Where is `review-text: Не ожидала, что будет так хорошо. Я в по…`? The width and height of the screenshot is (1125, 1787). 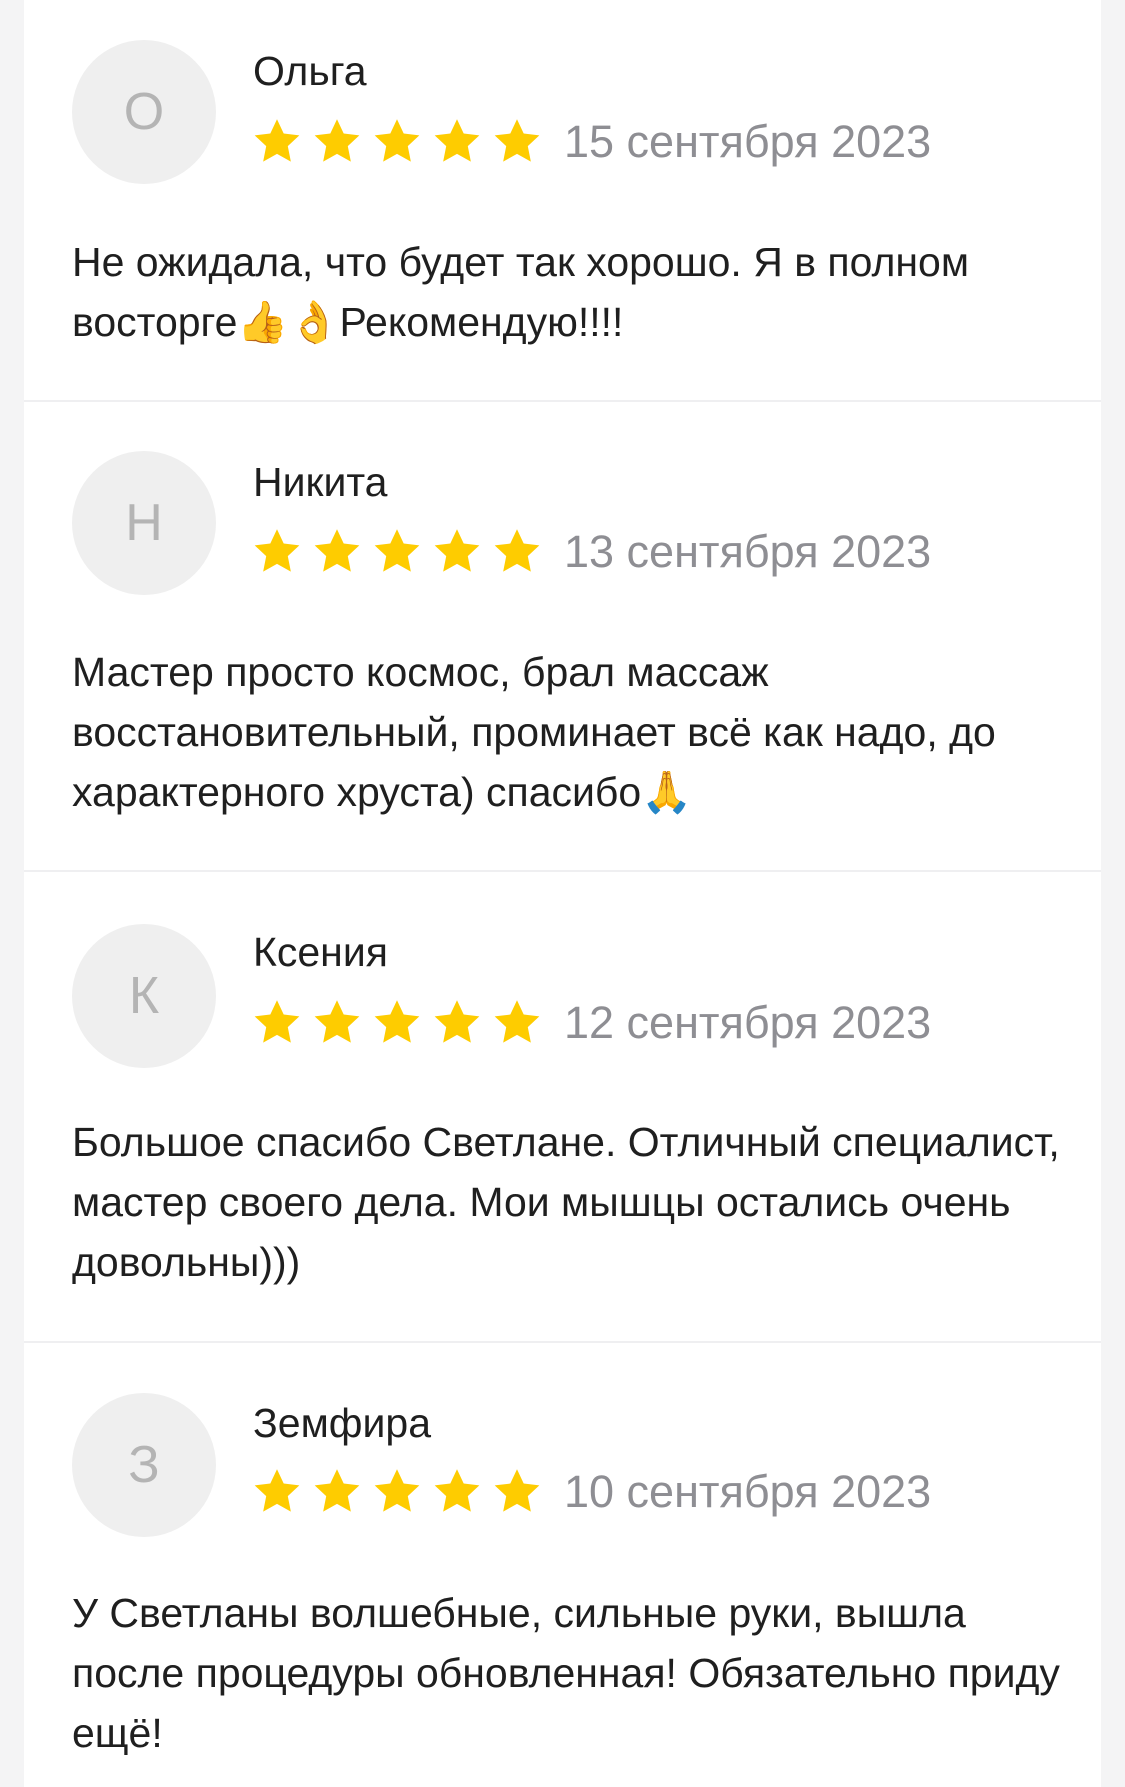
review-text: Не ожидала, что будет так хорошо. Я в по… is located at coordinates (521, 292).